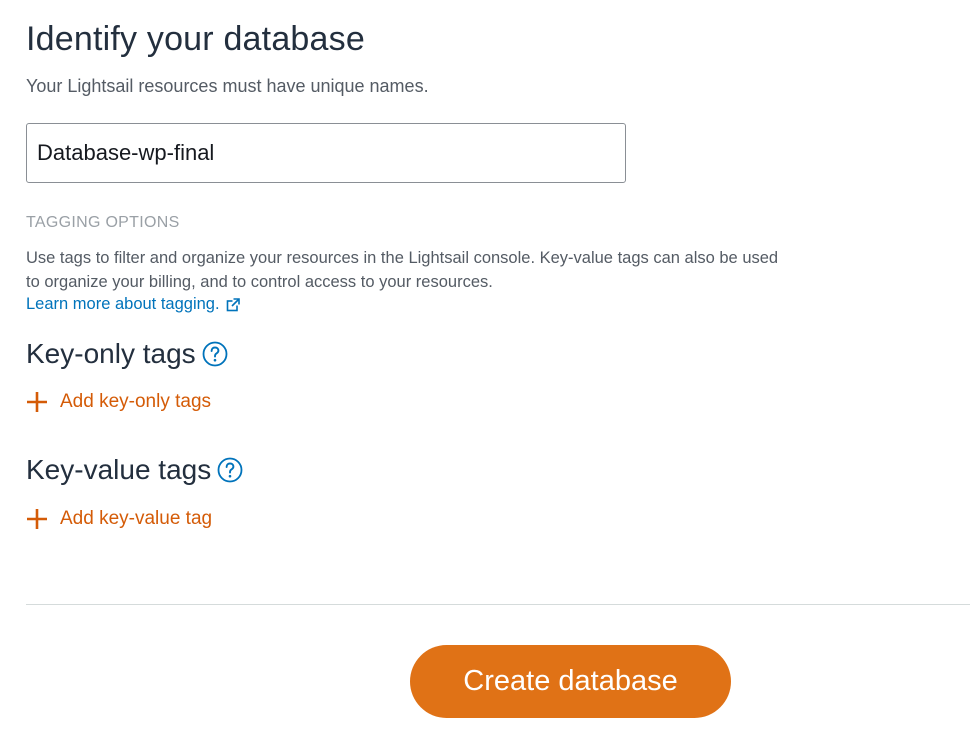 Image resolution: width=970 pixels, height=743 pixels. I want to click on page-title: Identify your database, so click(195, 39).